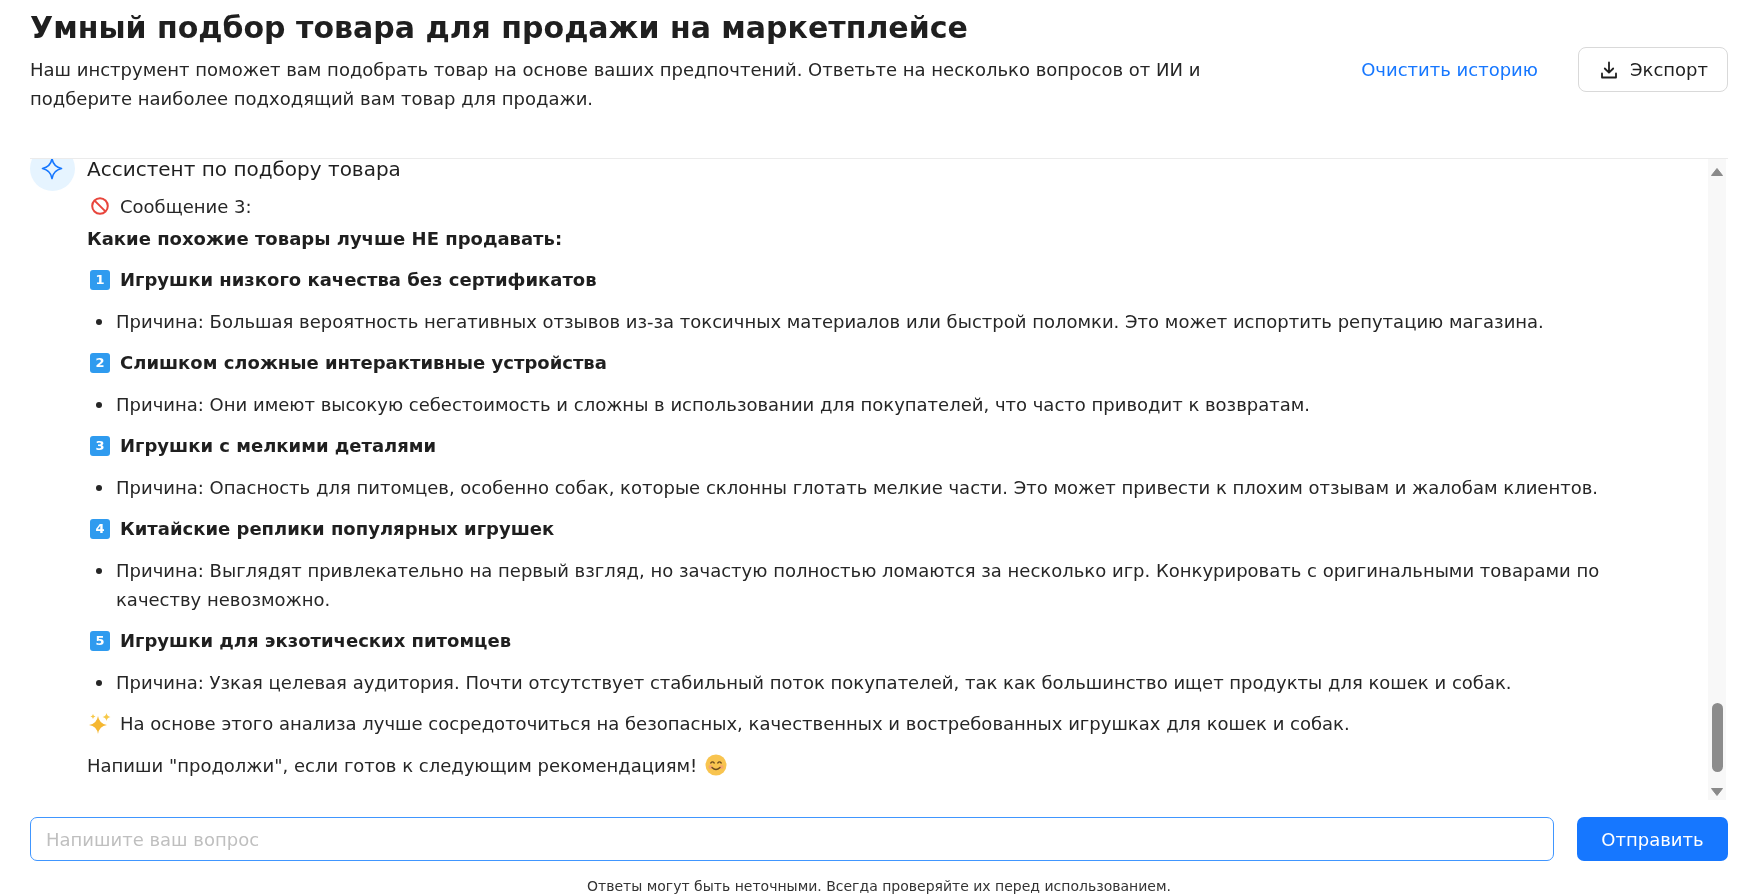 The height and width of the screenshot is (896, 1759). I want to click on question-input: Напишите ваш вопрос, so click(792, 839).